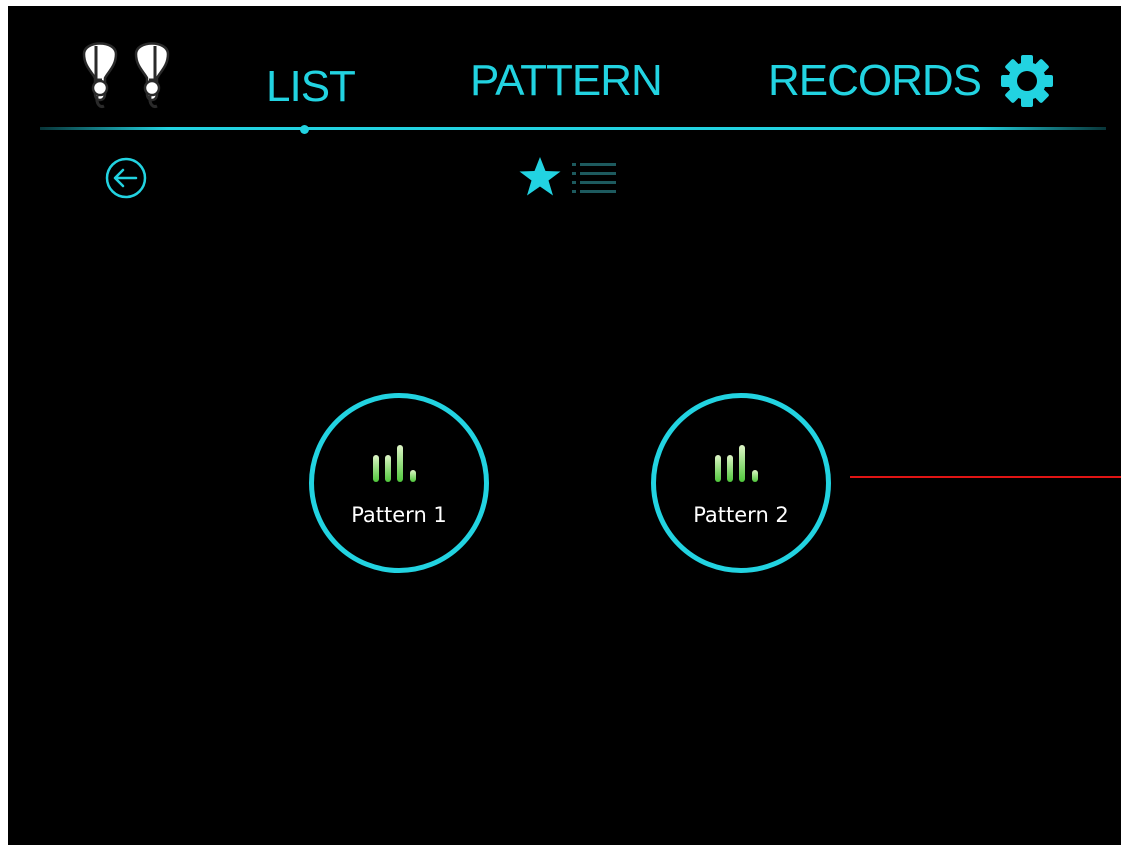 The height and width of the screenshot is (845, 1121). Describe the element at coordinates (126, 178) in the screenshot. I see `back-arrow-icon` at that location.